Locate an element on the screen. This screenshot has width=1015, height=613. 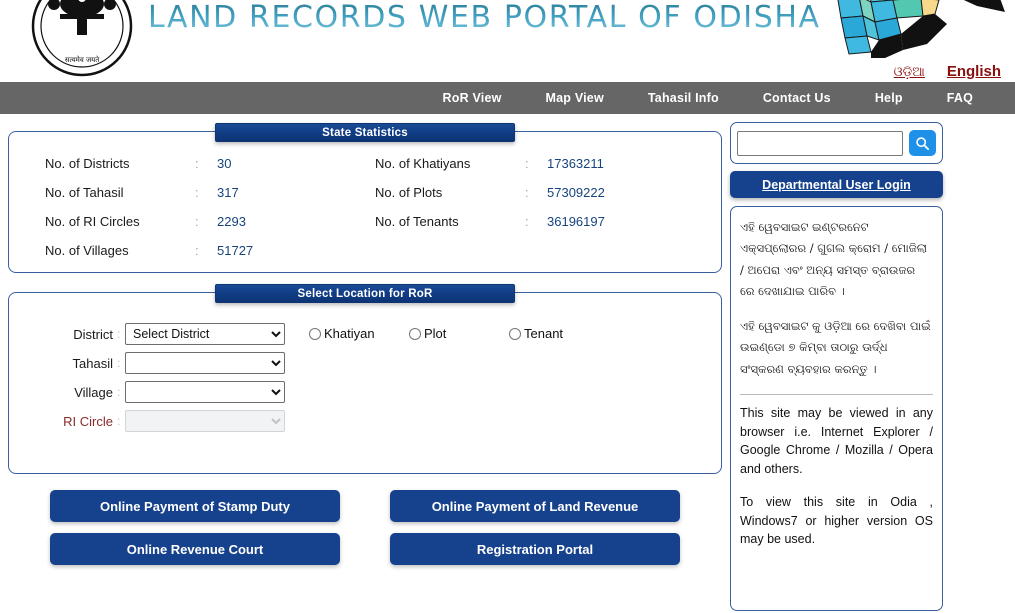
record-type-radio-group: Khatiyan Plot Tenant is located at coordinates (459, 381).